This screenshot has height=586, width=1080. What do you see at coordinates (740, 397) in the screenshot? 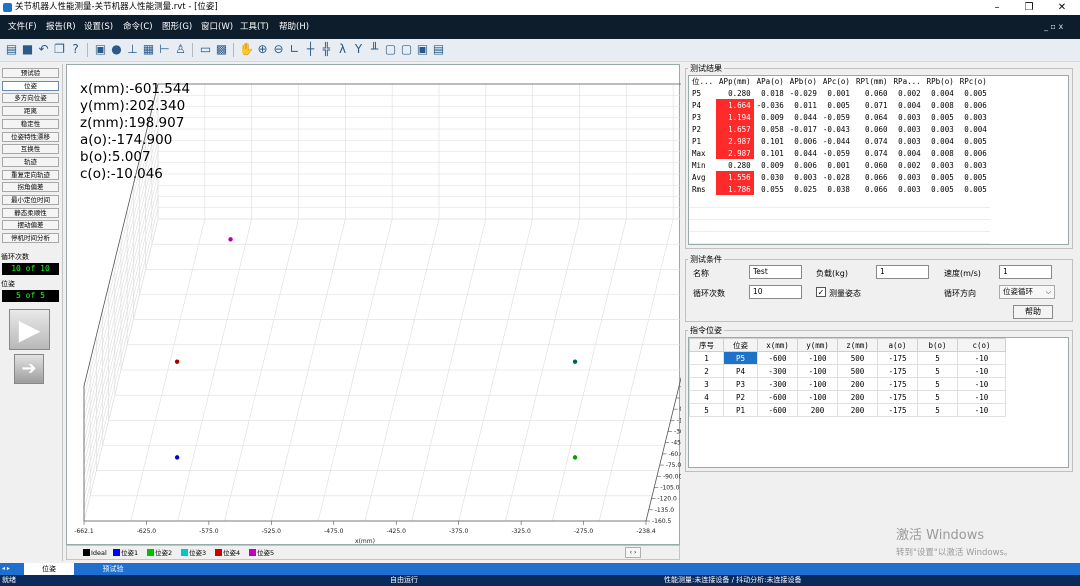
I see `commands-cell: P2` at bounding box center [740, 397].